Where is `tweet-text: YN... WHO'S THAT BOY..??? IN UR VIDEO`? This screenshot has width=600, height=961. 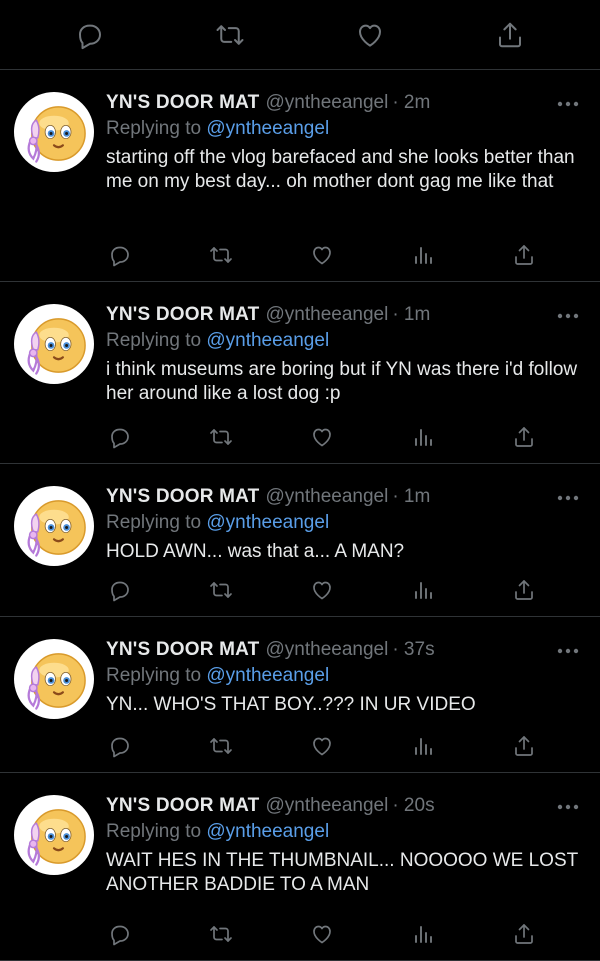 tweet-text: YN... WHO'S THAT BOY..??? IN UR VIDEO is located at coordinates (291, 704).